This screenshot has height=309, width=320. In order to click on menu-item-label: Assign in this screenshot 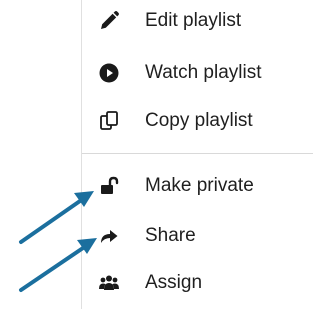, I will do `click(174, 282)`.